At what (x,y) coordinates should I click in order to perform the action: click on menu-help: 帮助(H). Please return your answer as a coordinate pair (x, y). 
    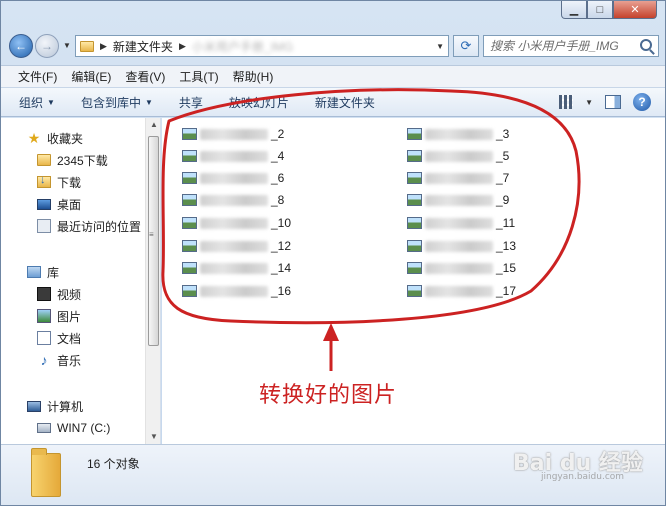
    Looking at the image, I should click on (253, 76).